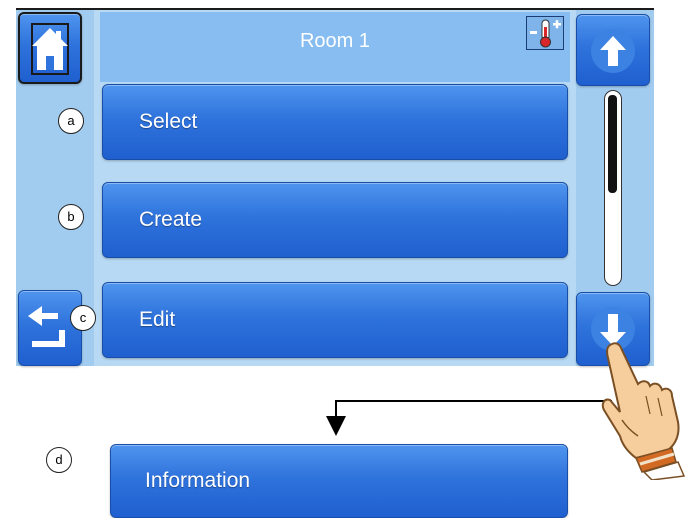 Image resolution: width=696 pixels, height=518 pixels. I want to click on menu-item-label: Select, so click(168, 121).